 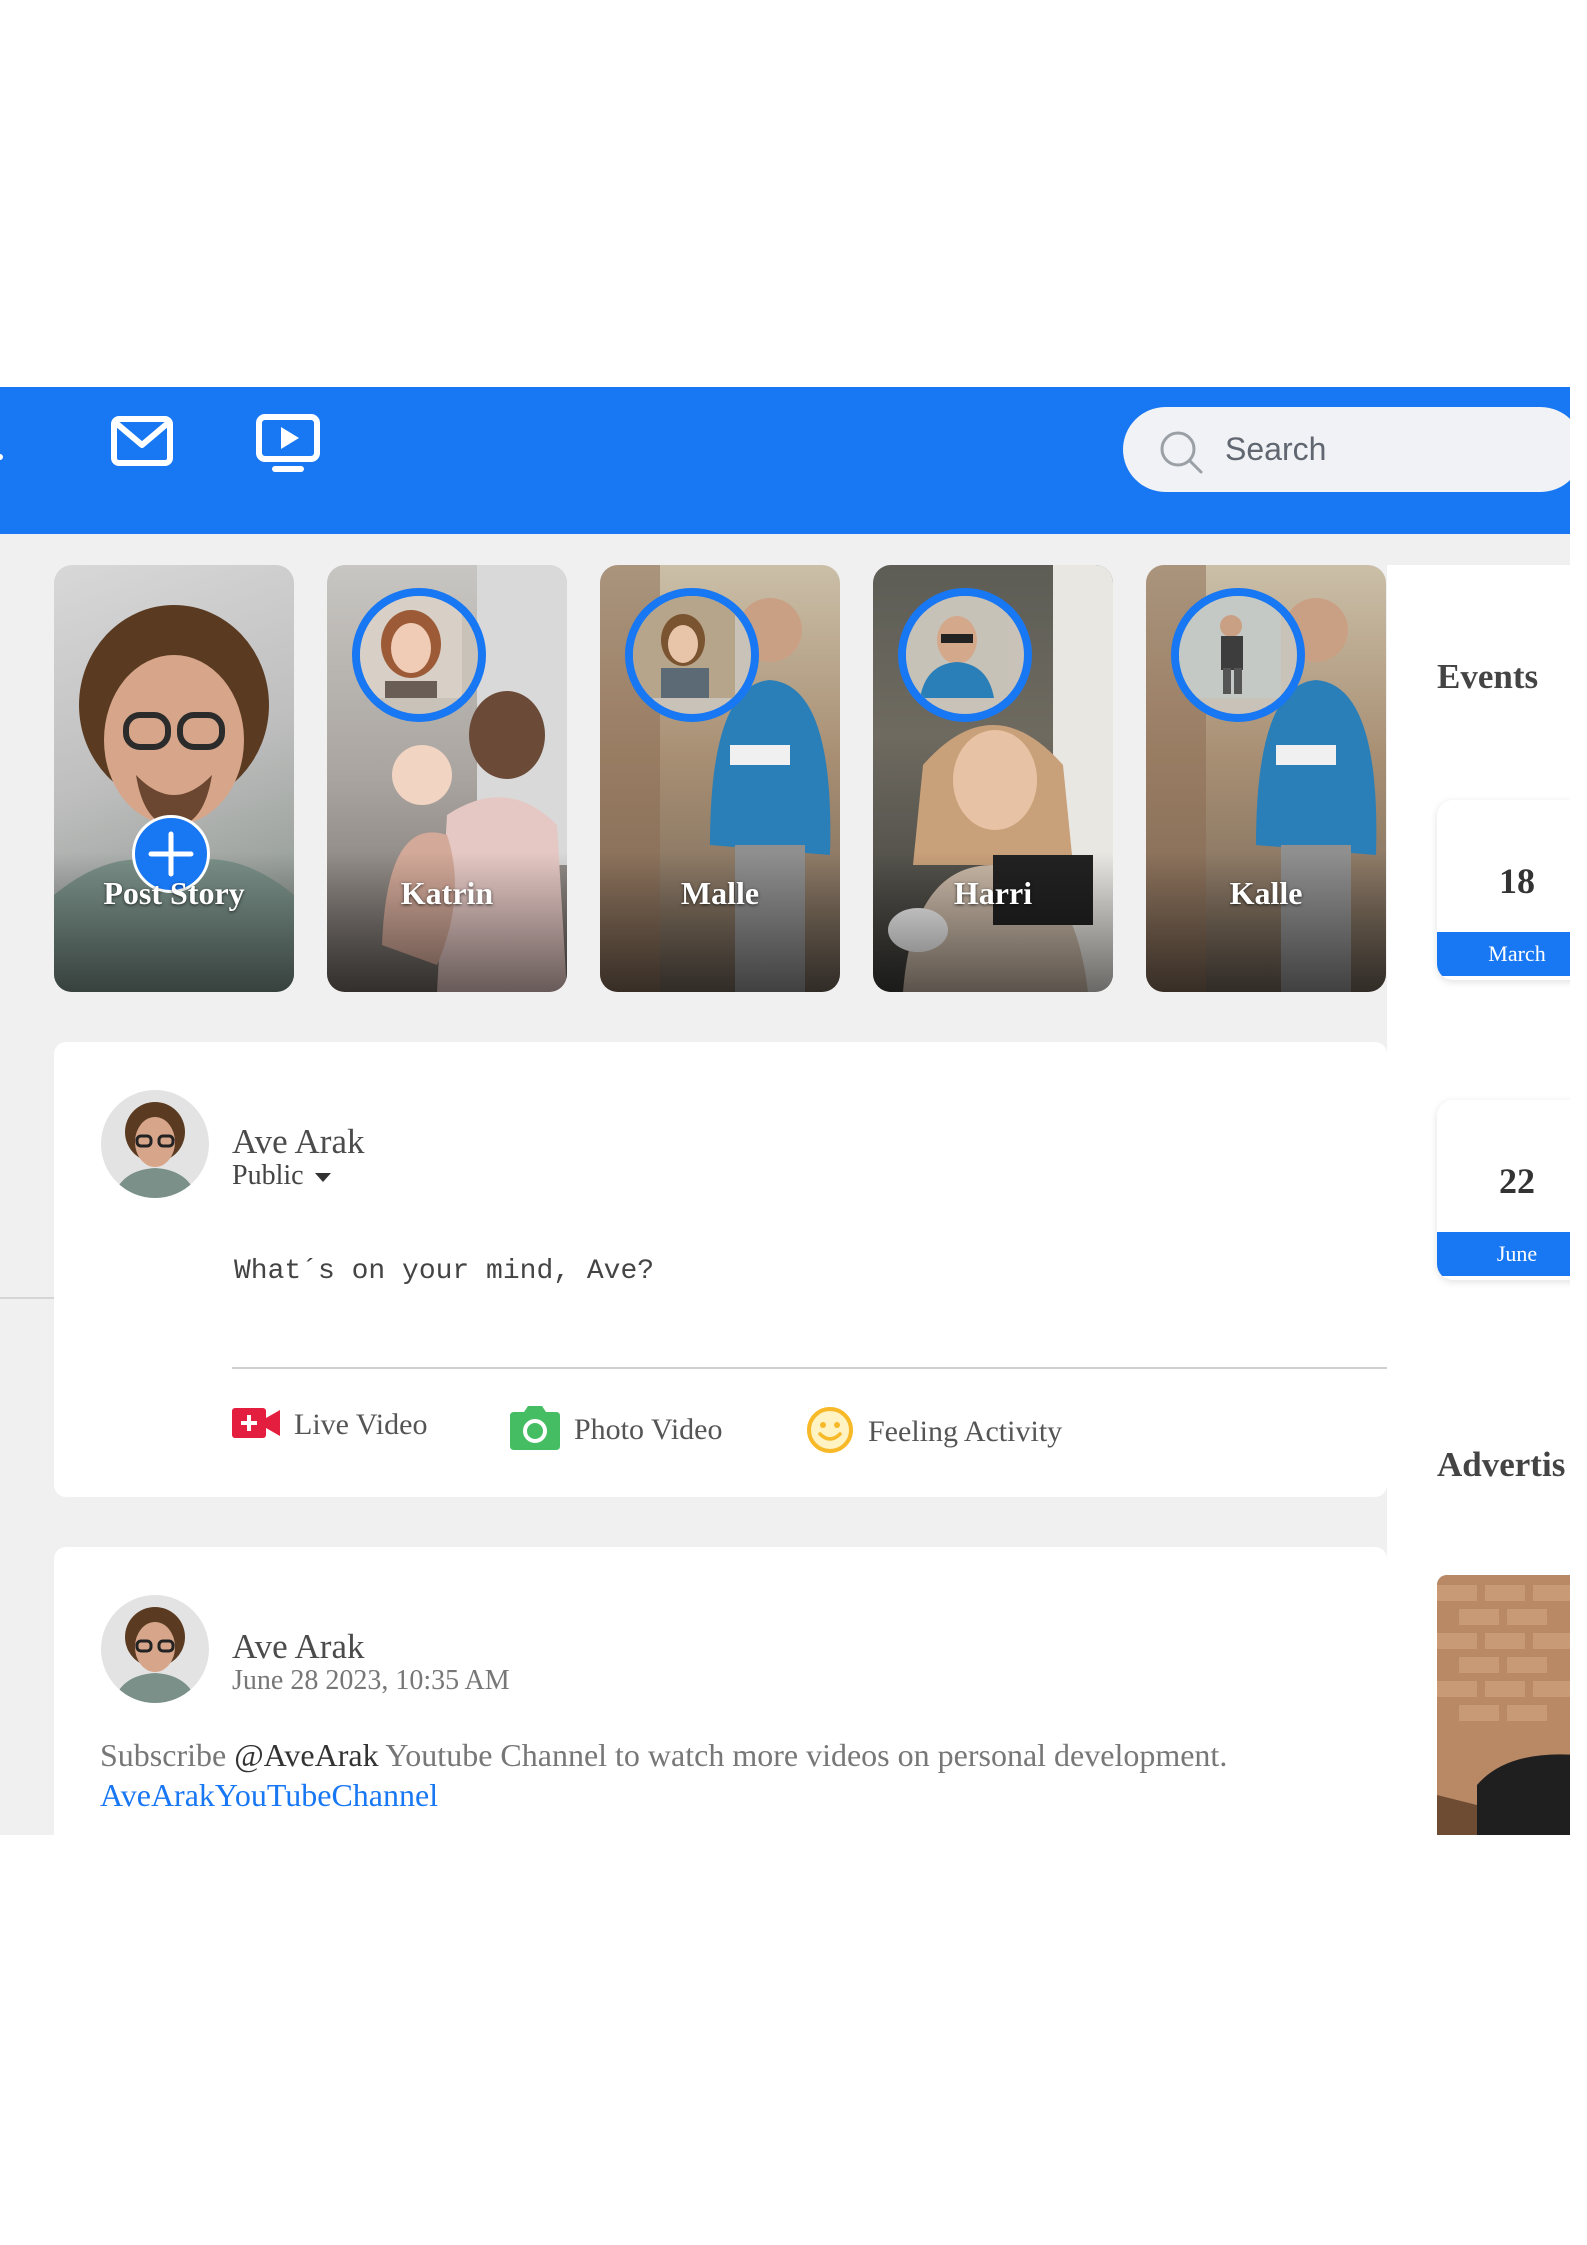 What do you see at coordinates (993, 778) in the screenshot?
I see `story-harri: Harri` at bounding box center [993, 778].